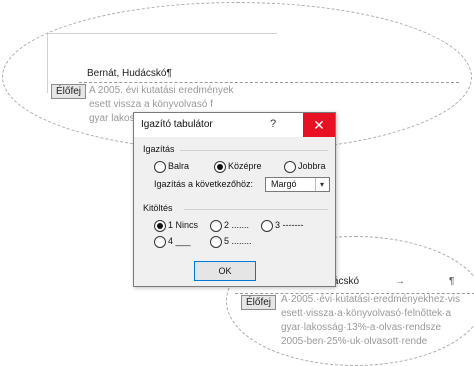  What do you see at coordinates (273, 124) in the screenshot?
I see `help-icon: ?` at bounding box center [273, 124].